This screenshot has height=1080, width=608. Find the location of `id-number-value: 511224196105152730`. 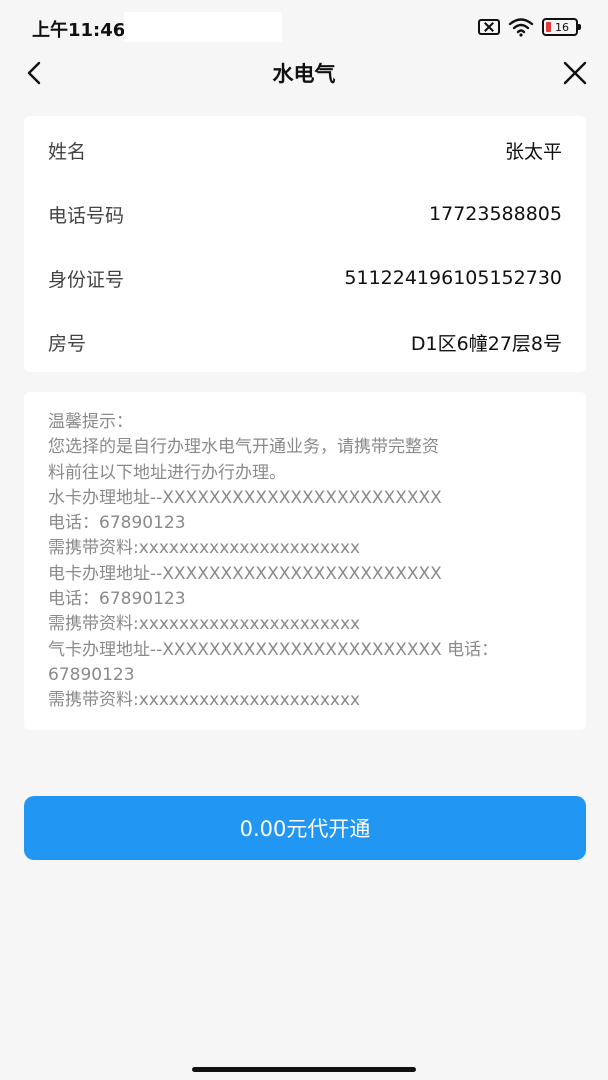

id-number-value: 511224196105152730 is located at coordinates (453, 278).